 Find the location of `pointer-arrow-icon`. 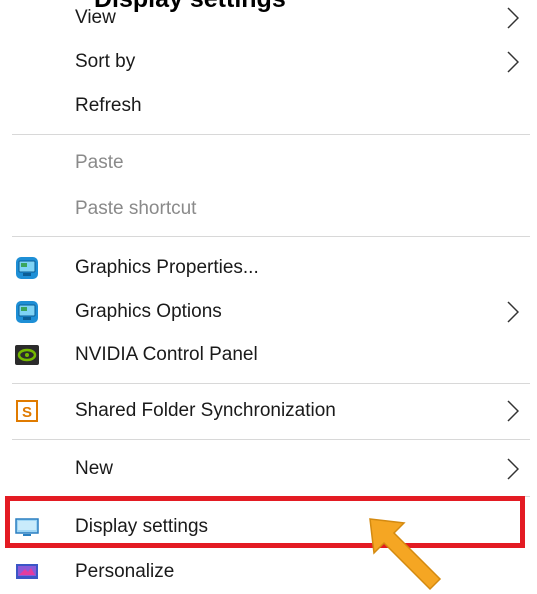

pointer-arrow-icon is located at coordinates (405, 554).